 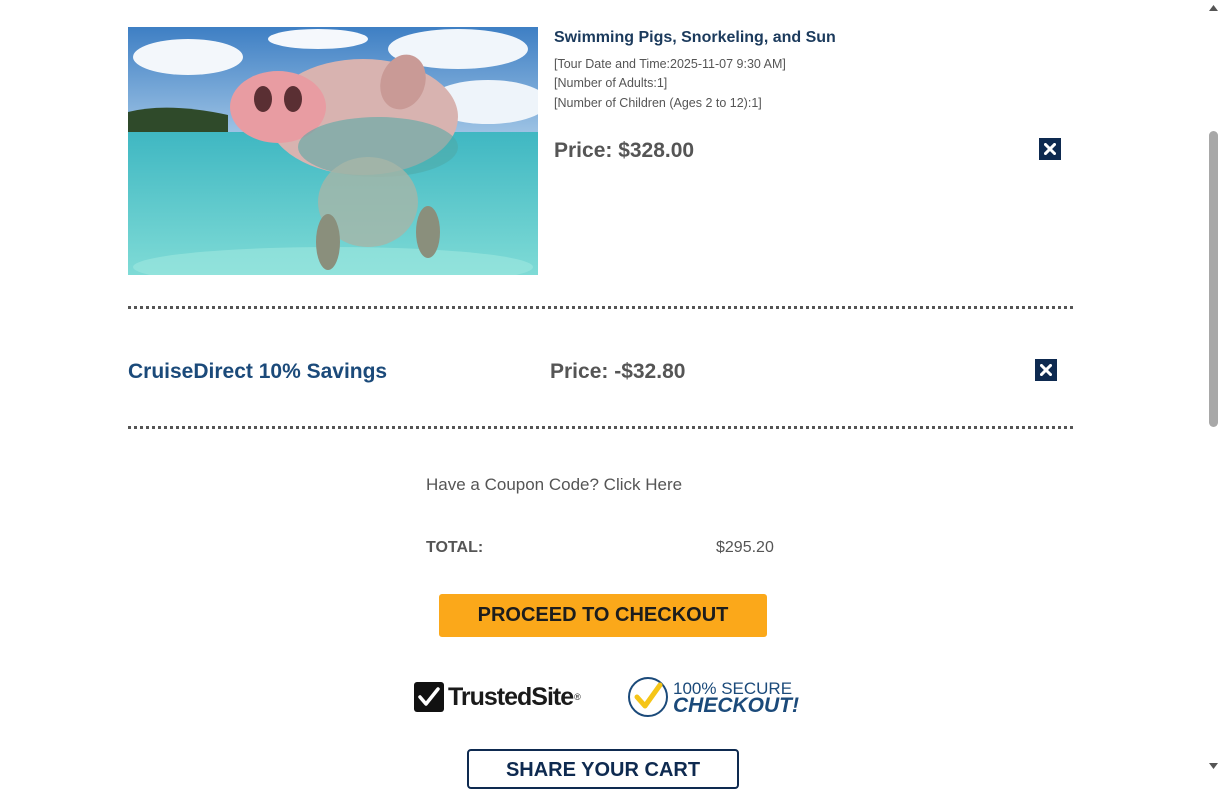 What do you see at coordinates (611, 83) in the screenshot?
I see `tour-adults-count: [Number of Adults:1]` at bounding box center [611, 83].